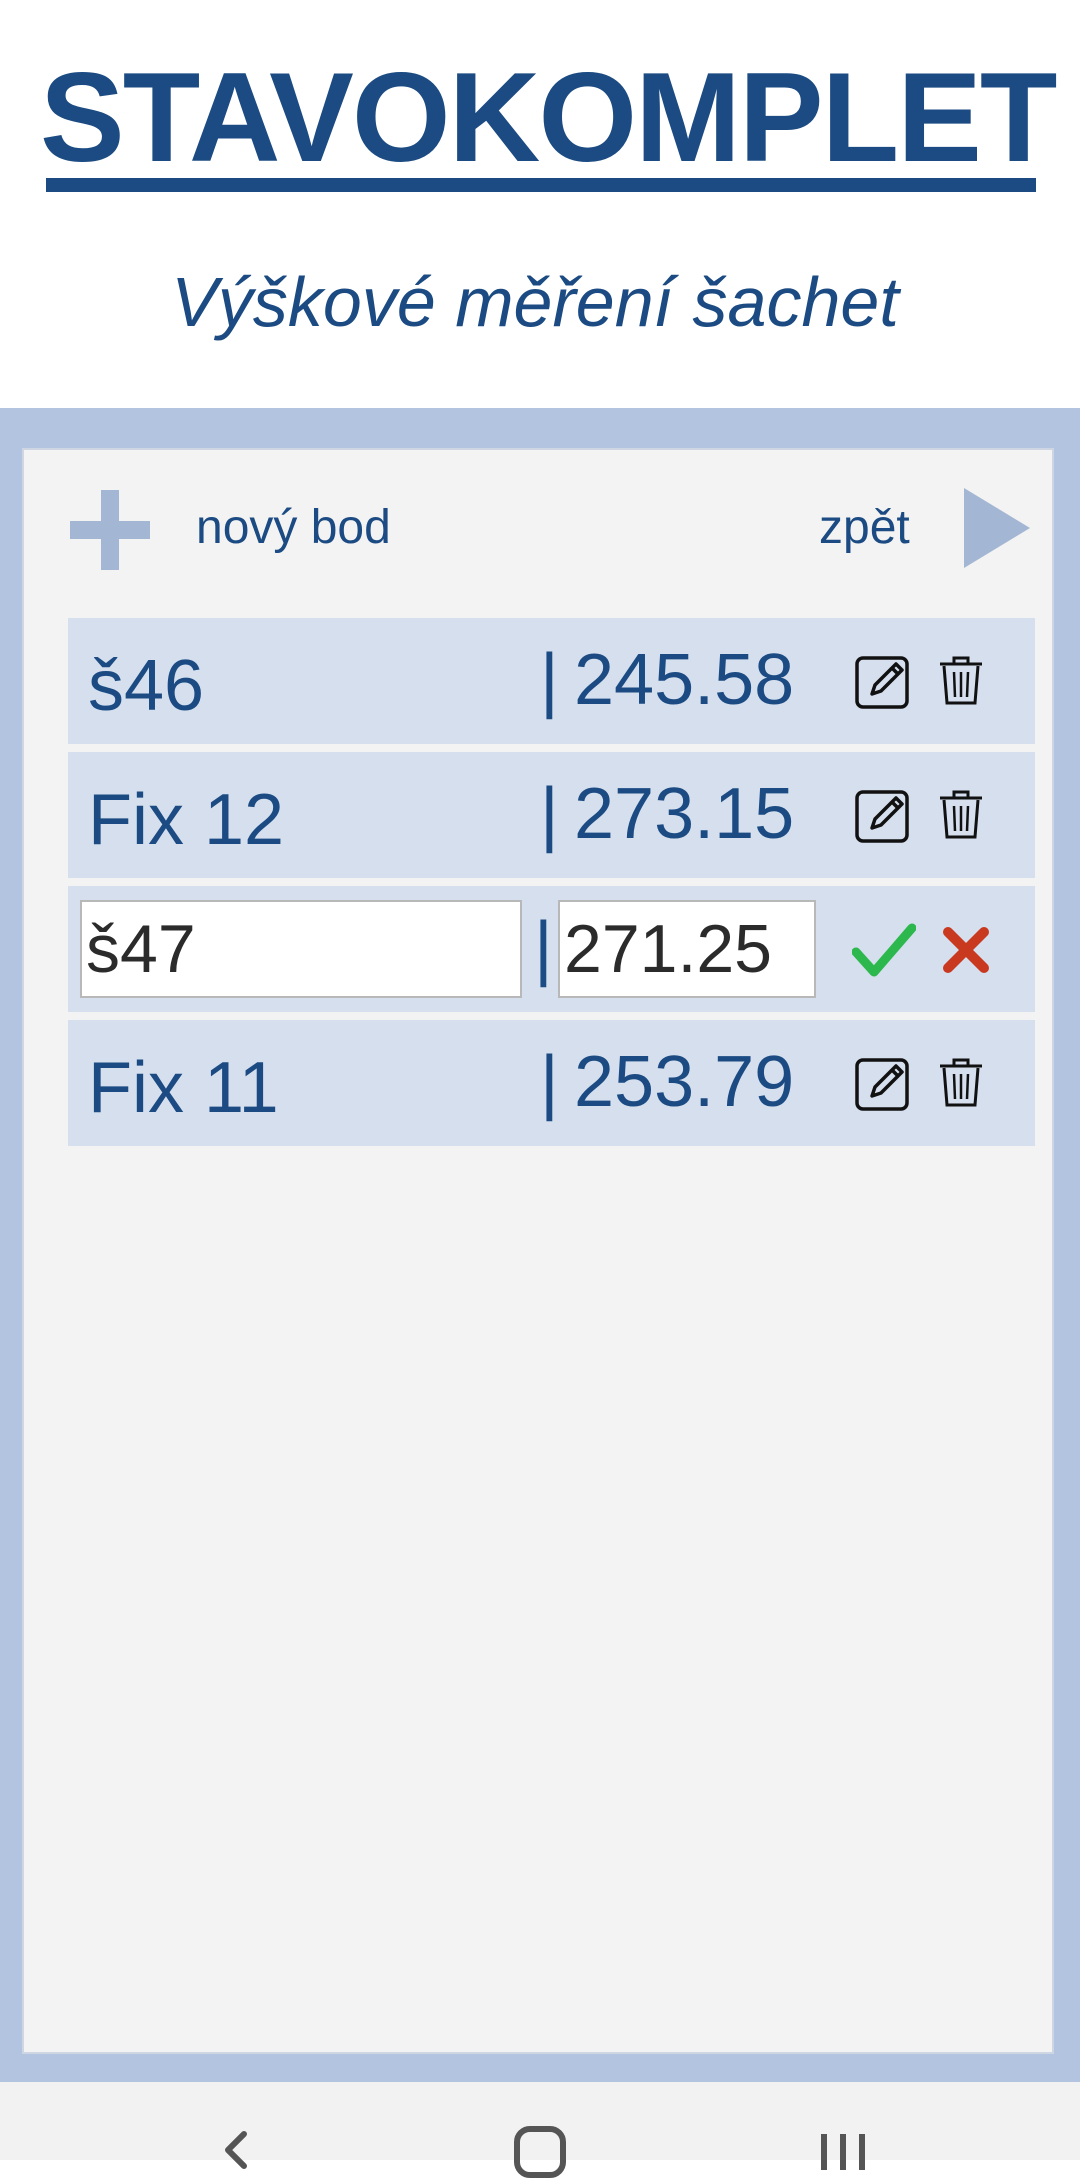  I want to click on nav-recent-apps-icon, so click(843, 2150).